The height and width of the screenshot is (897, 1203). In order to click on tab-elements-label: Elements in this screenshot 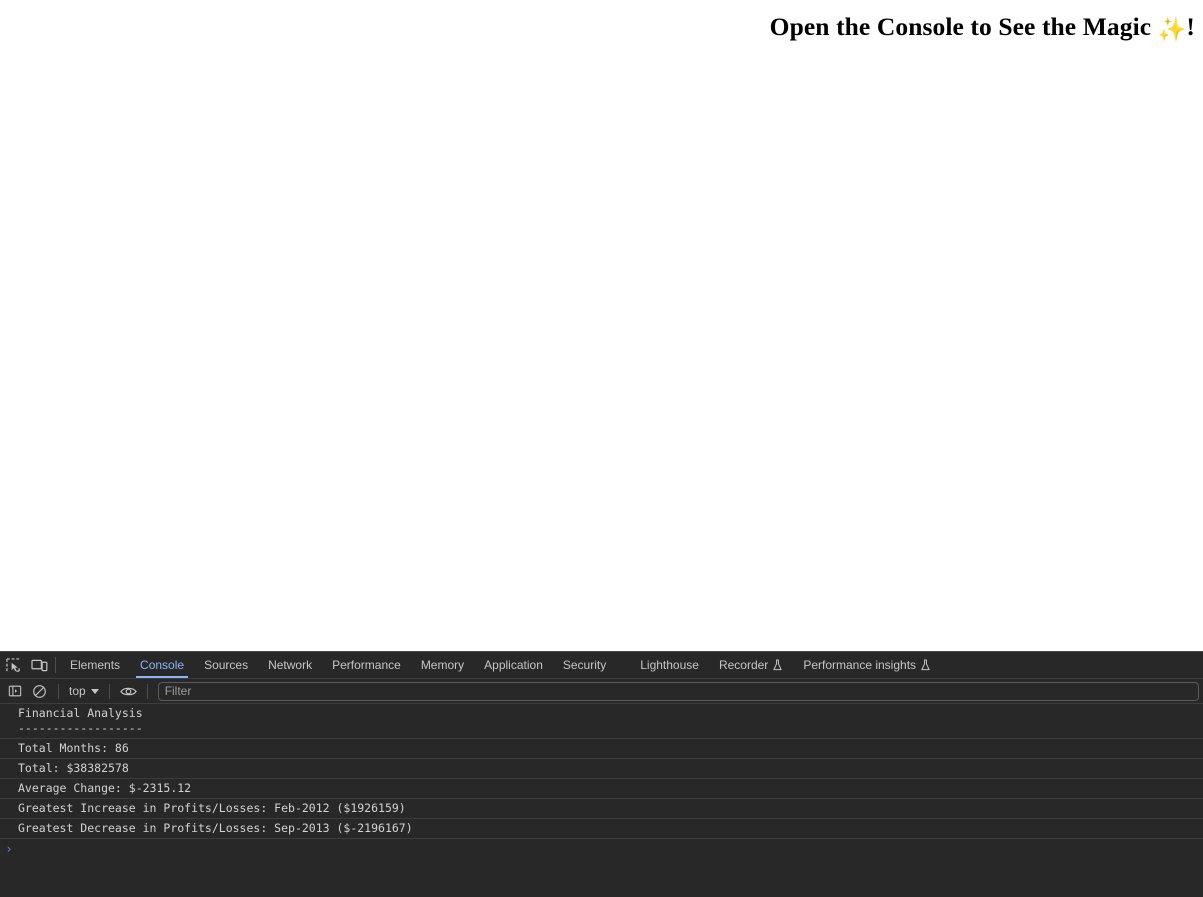, I will do `click(95, 665)`.